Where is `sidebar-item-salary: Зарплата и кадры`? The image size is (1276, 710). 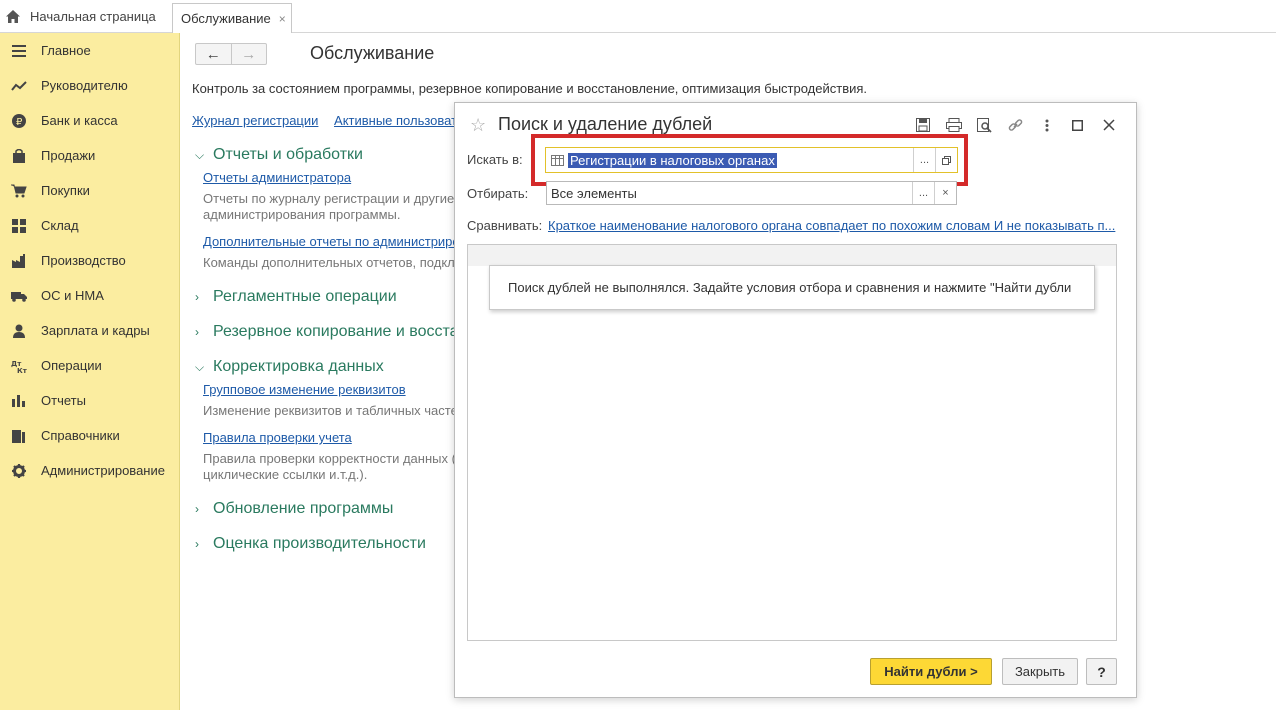
sidebar-item-salary: Зарплата и кадры is located at coordinates (89, 330).